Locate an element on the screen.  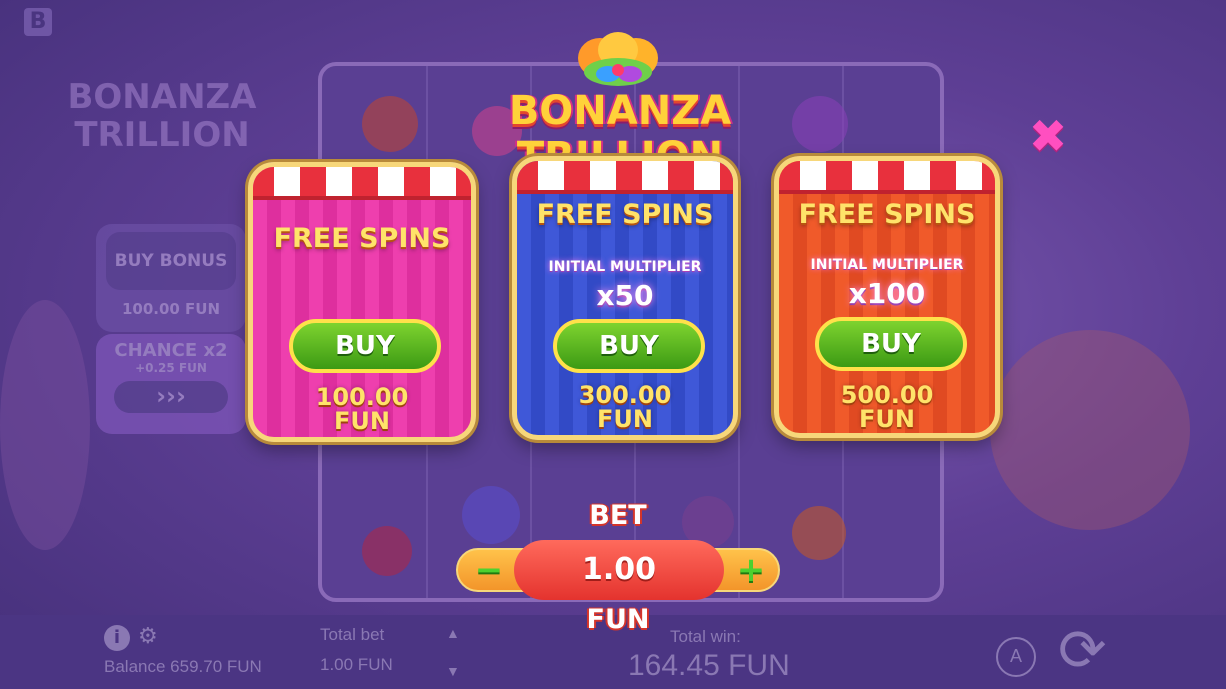
chance-cost: +0.25 FUN is located at coordinates (171, 368).